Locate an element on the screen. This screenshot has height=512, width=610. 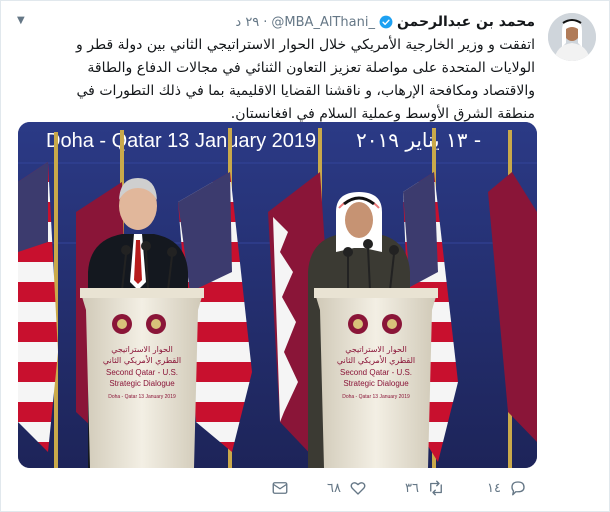
chevron-down-icon: ▼ is located at coordinates (21, 20).